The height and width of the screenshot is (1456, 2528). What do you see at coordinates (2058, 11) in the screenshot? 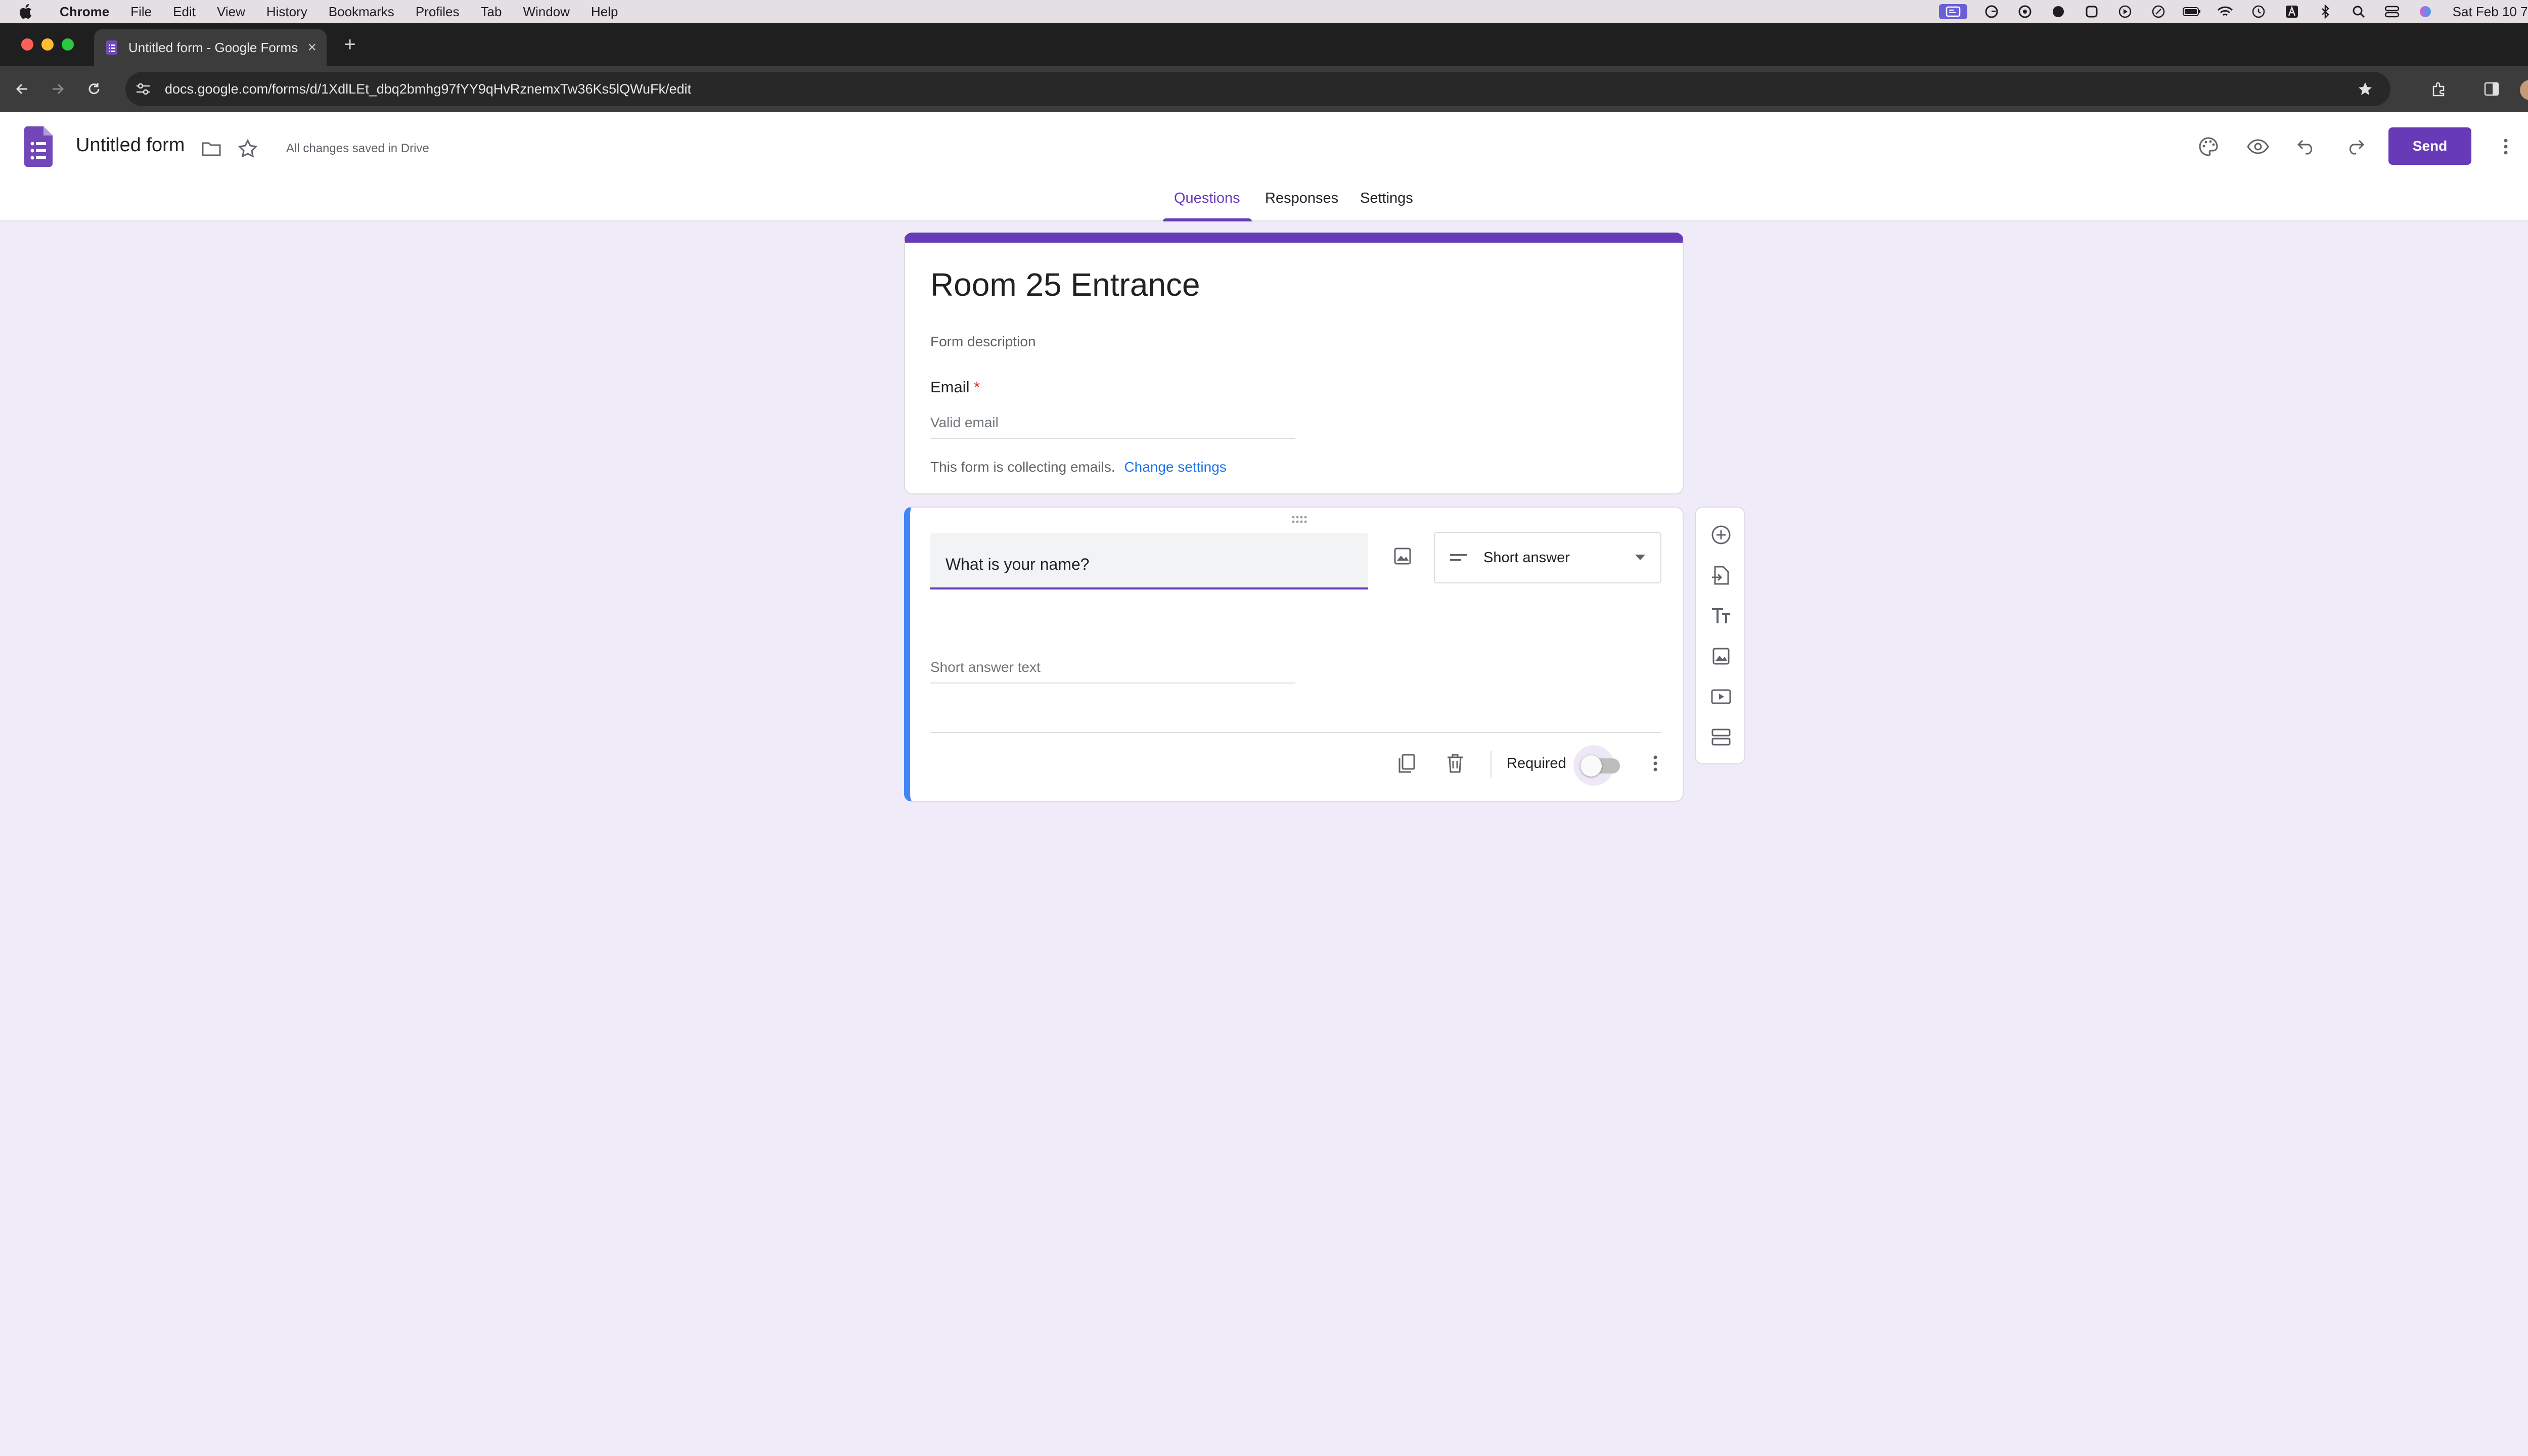
I see `record-icon` at bounding box center [2058, 11].